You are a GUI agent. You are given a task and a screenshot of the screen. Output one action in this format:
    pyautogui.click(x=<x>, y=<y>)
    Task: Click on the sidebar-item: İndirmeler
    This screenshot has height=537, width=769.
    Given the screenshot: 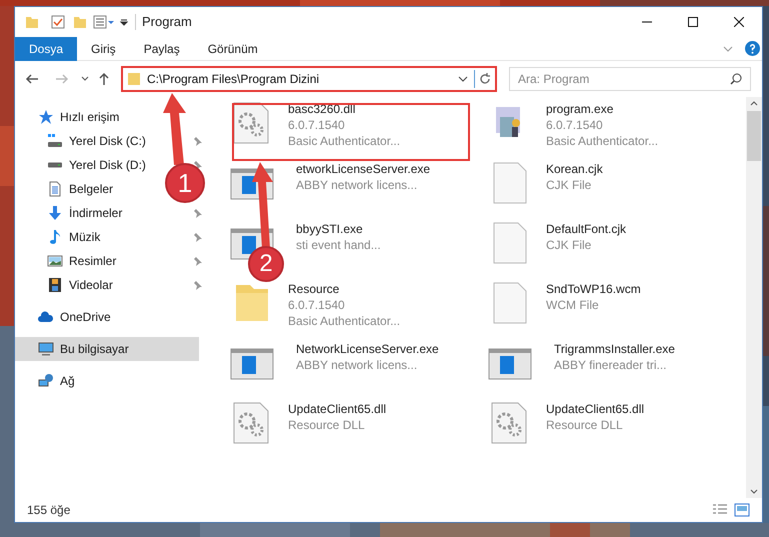 What is the action you would take?
    pyautogui.click(x=89, y=213)
    